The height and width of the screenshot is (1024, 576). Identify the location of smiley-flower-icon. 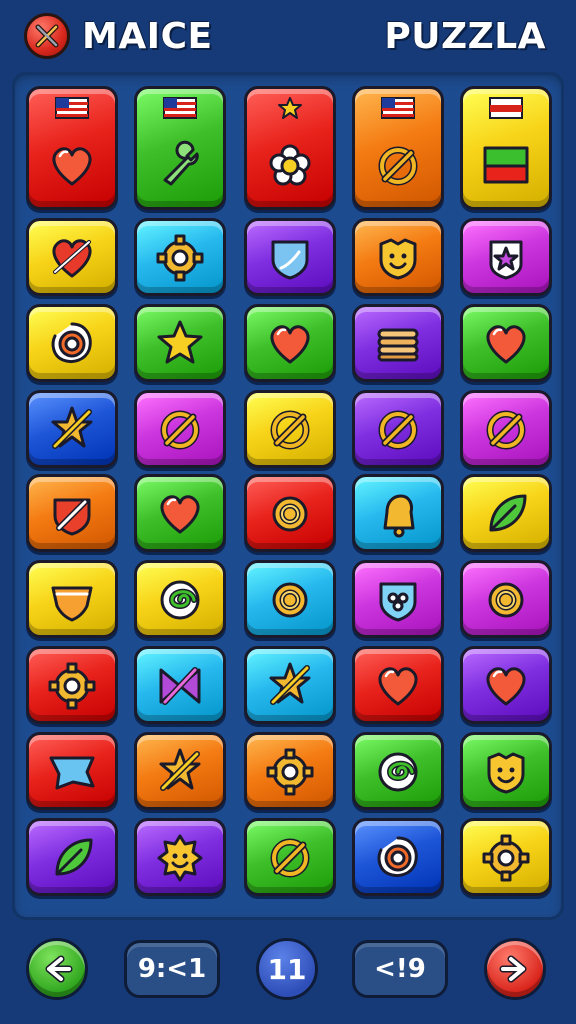
(180, 858).